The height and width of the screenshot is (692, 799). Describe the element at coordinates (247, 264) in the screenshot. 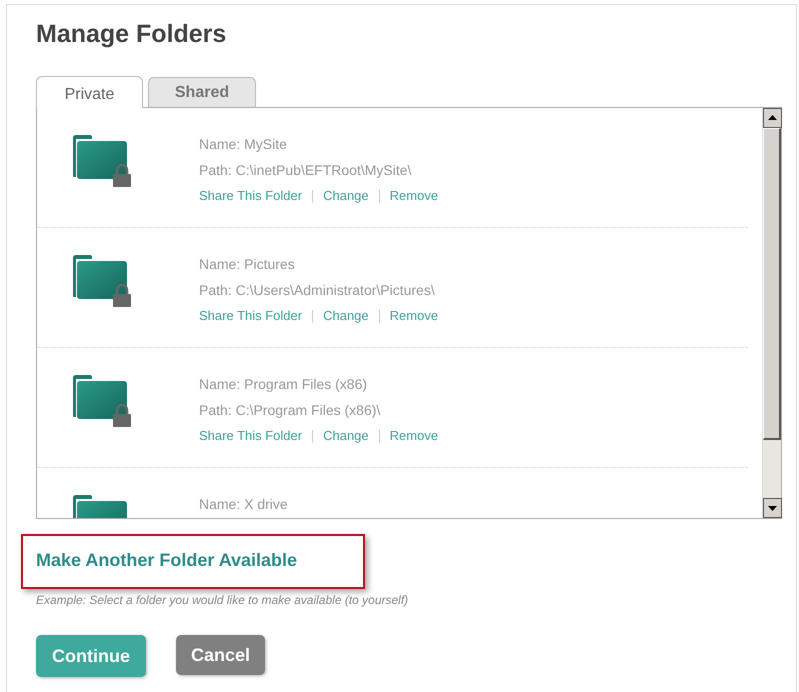

I see `folder-name: Name: Pictures` at that location.